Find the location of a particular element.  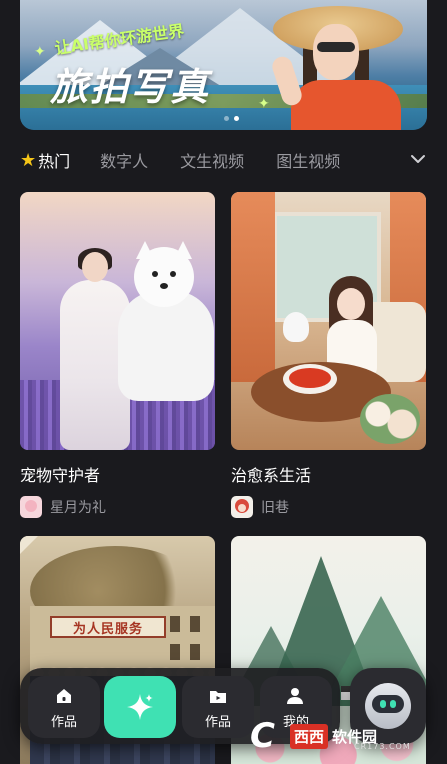

sparkle-icon is located at coordinates (140, 707).